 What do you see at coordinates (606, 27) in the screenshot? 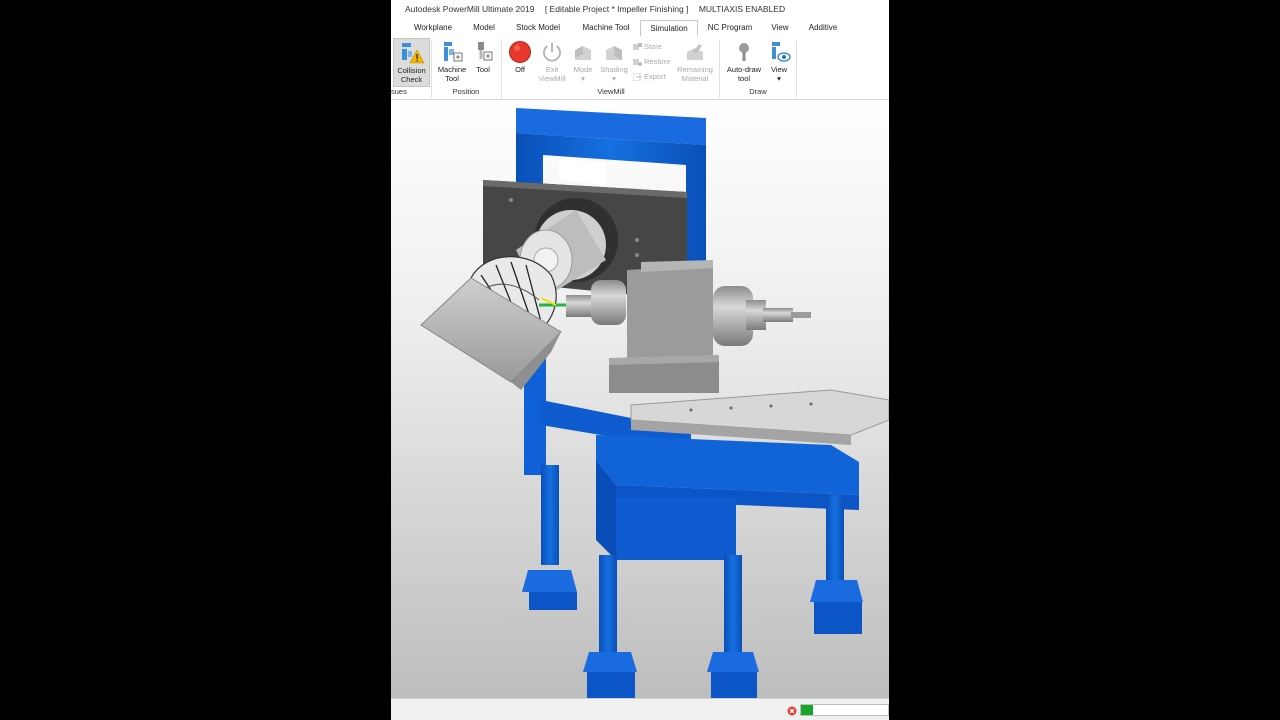
I see `tab-machine-tool: Machine Tool` at bounding box center [606, 27].